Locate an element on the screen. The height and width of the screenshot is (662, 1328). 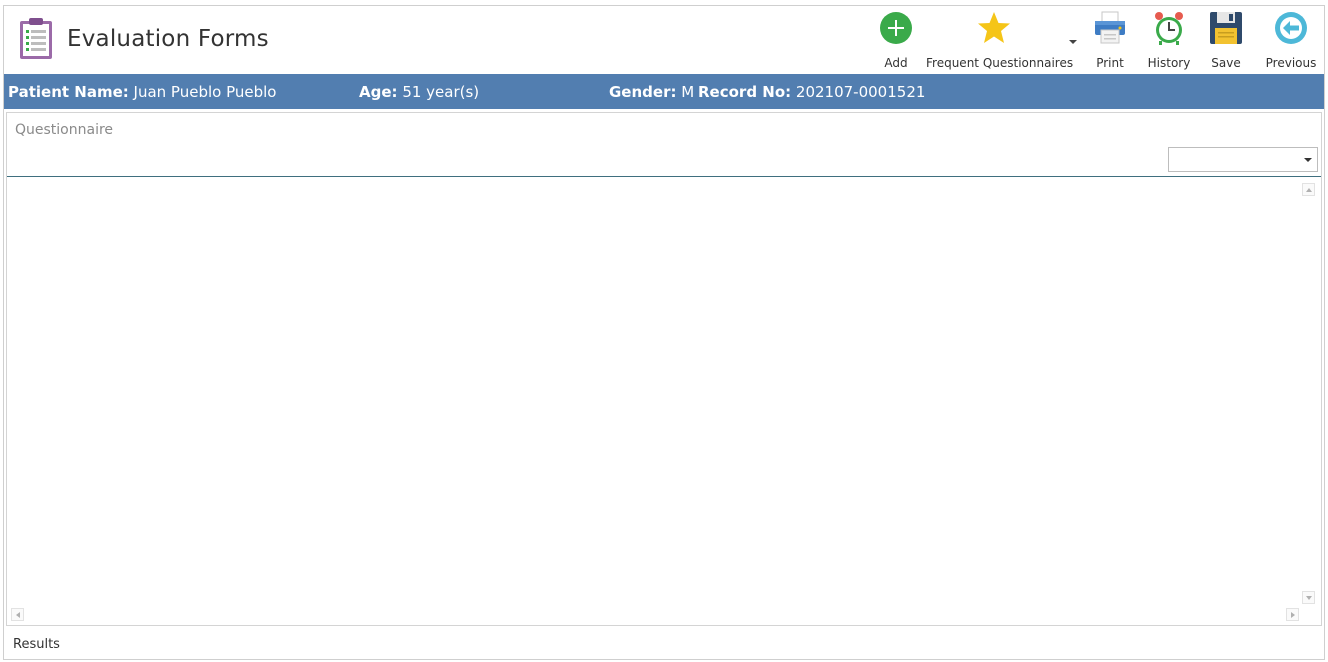
history-label: History is located at coordinates (1169, 63).